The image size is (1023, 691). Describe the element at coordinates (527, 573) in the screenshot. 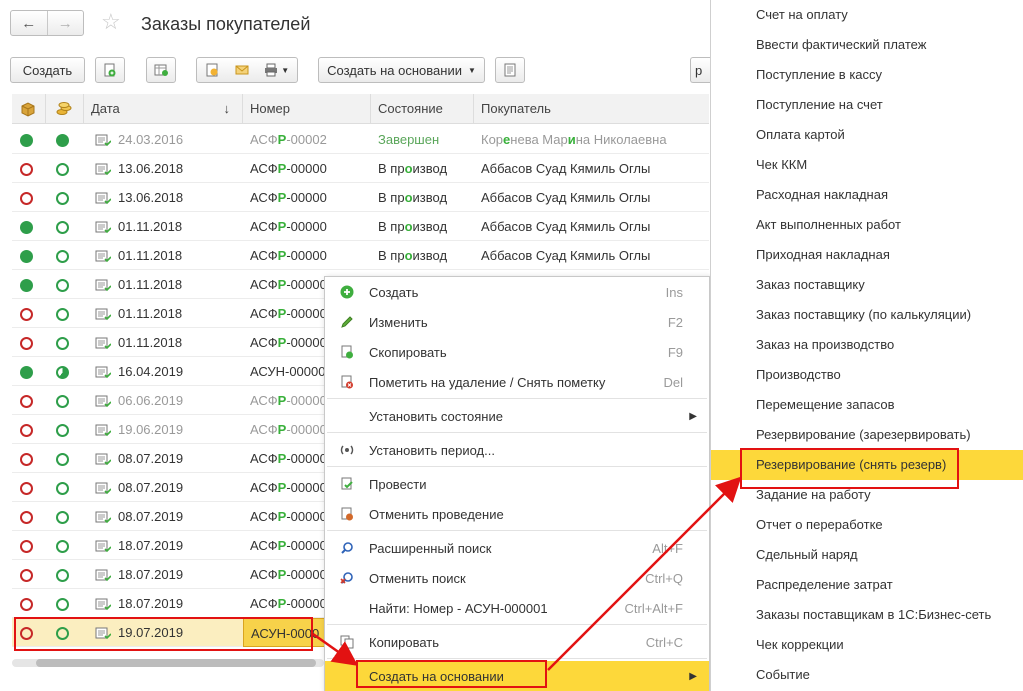

I see `annotation-arrows` at that location.